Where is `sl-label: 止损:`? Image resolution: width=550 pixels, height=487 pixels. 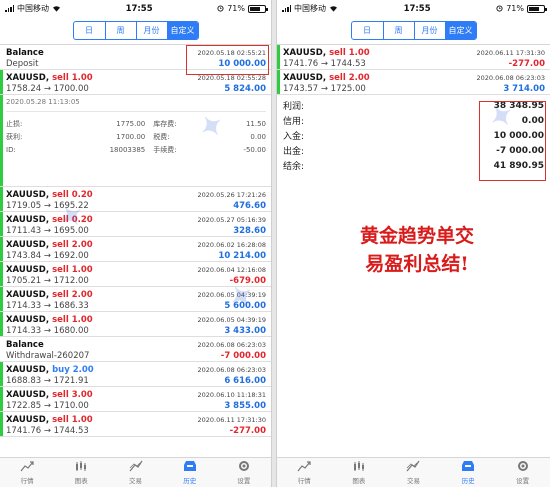 sl-label: 止损: is located at coordinates (14, 123).